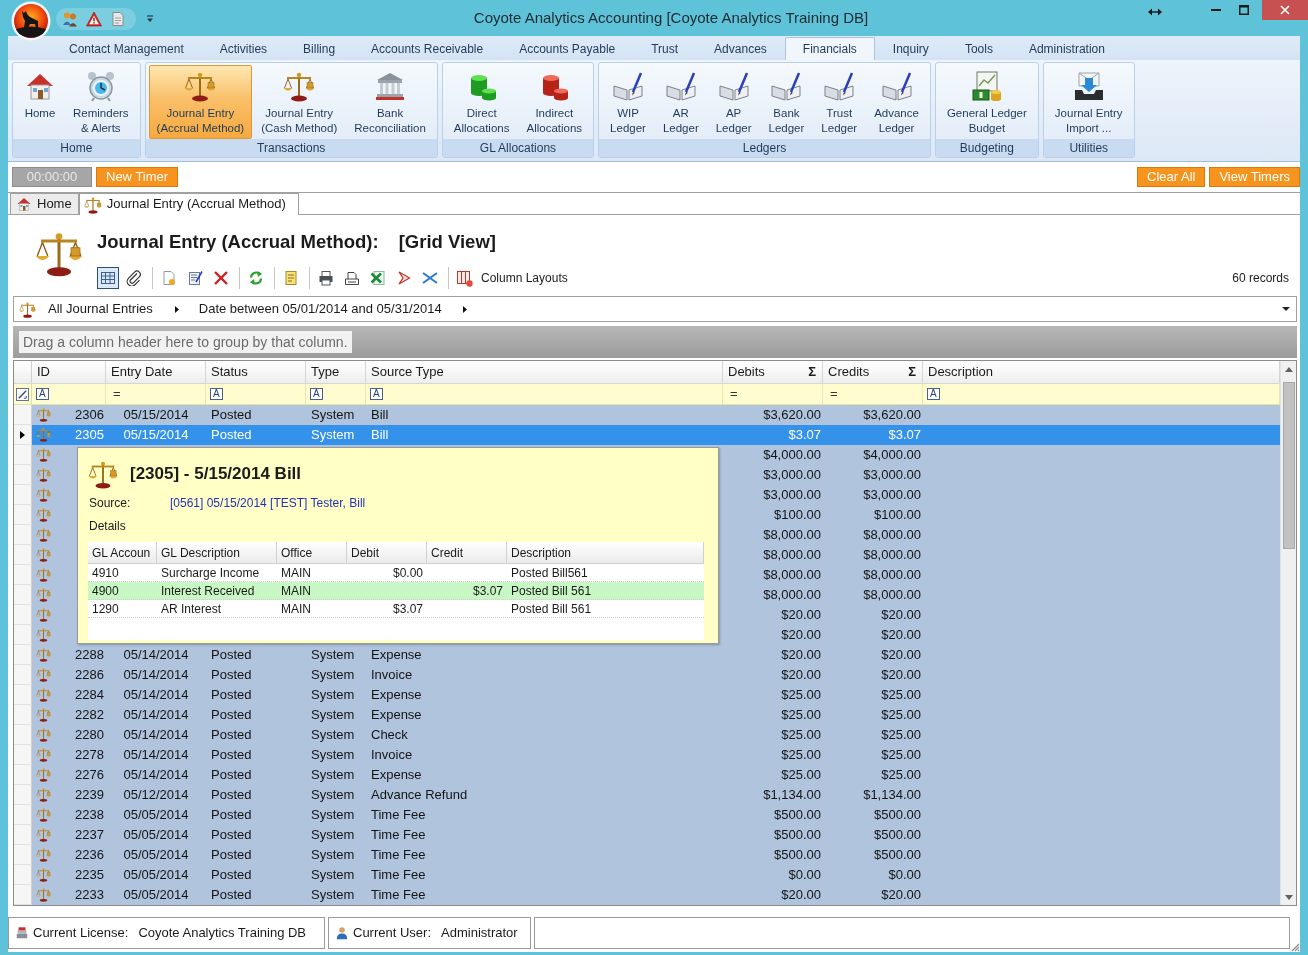 The height and width of the screenshot is (955, 1308). Describe the element at coordinates (387, 552) in the screenshot. I see `column-header: Debit` at that location.